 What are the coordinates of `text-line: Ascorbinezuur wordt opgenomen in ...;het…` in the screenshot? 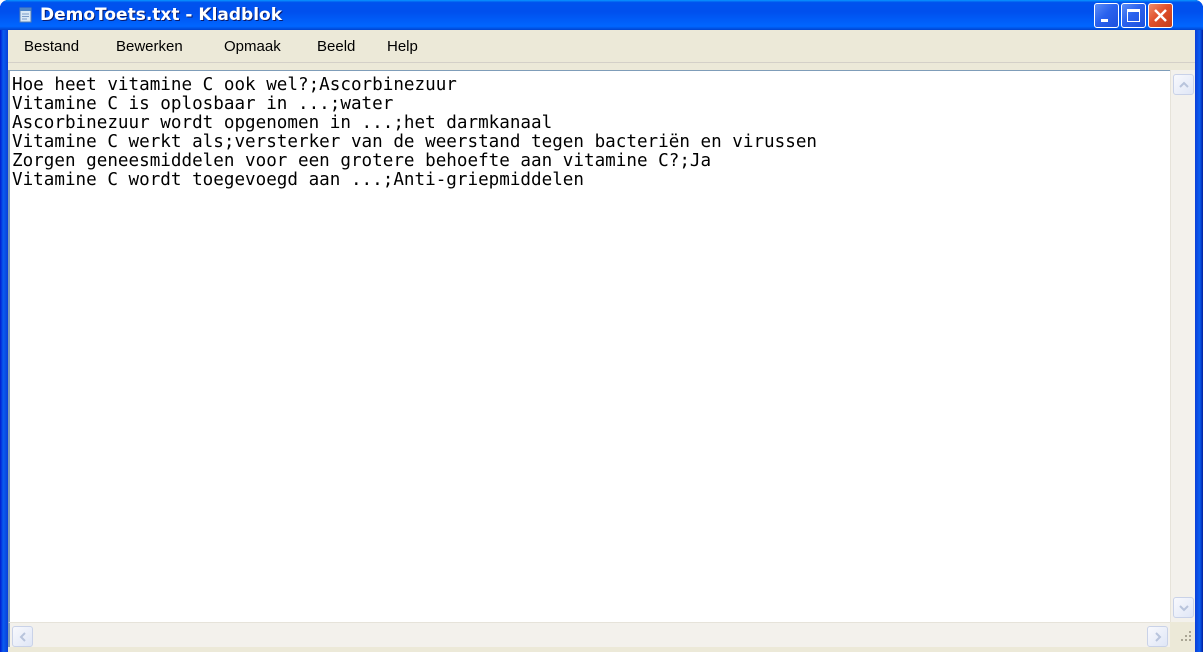 It's located at (282, 123).